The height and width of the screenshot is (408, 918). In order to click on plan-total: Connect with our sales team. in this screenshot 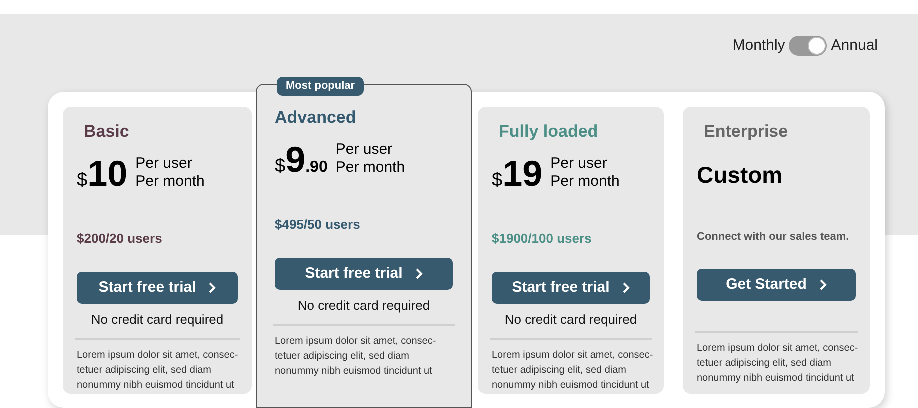, I will do `click(773, 237)`.